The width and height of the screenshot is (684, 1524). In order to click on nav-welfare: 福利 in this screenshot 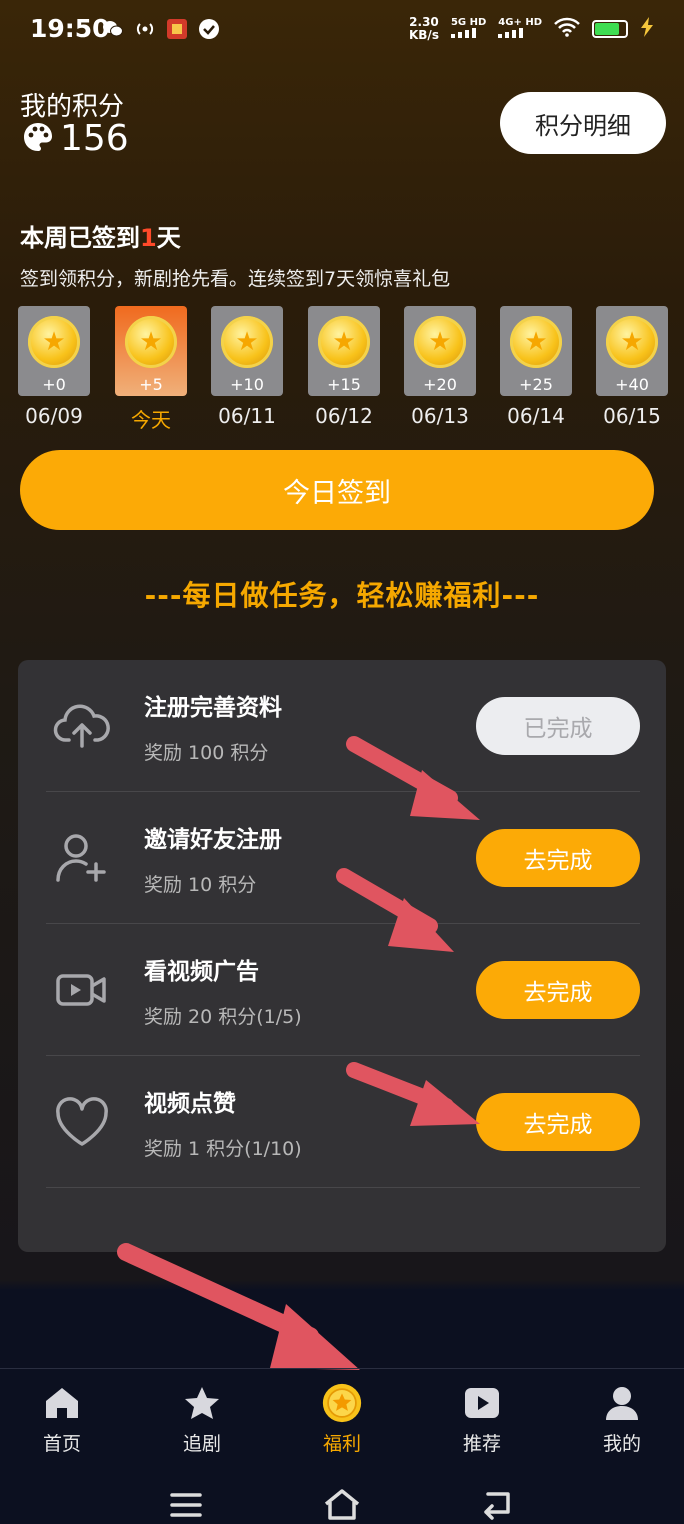, I will do `click(342, 1419)`.